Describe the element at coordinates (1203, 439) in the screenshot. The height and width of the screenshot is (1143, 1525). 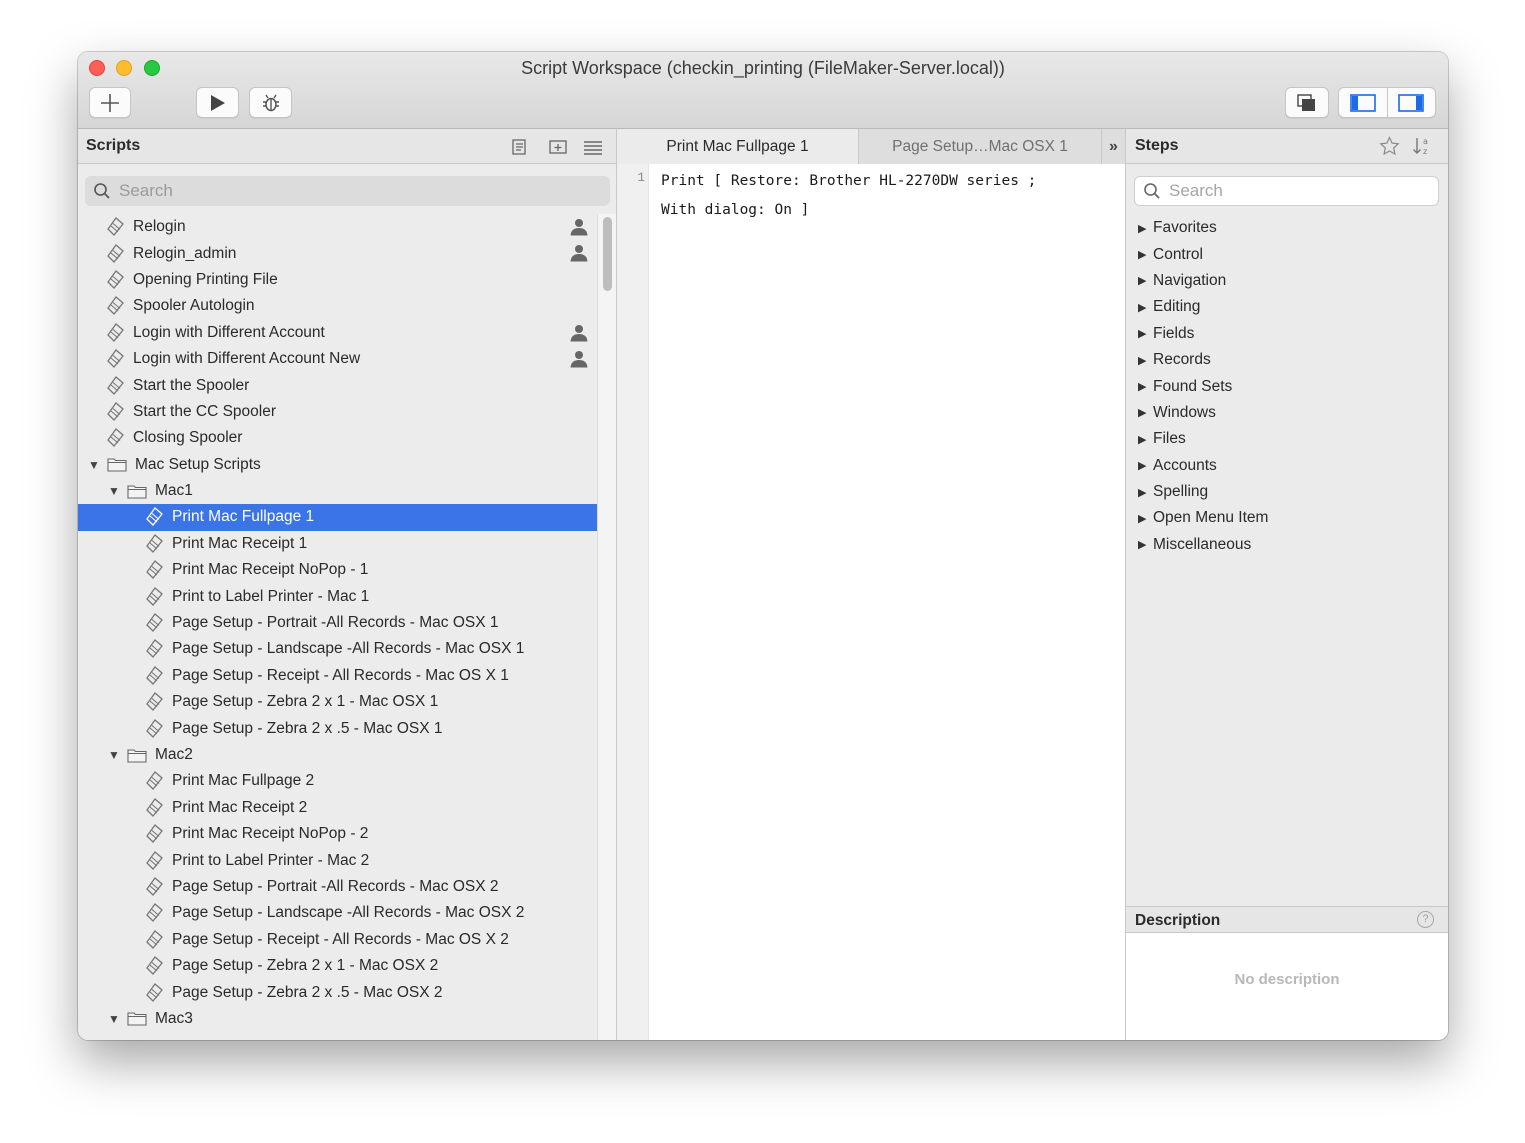
I see `step-category-item: ▶ Files` at that location.